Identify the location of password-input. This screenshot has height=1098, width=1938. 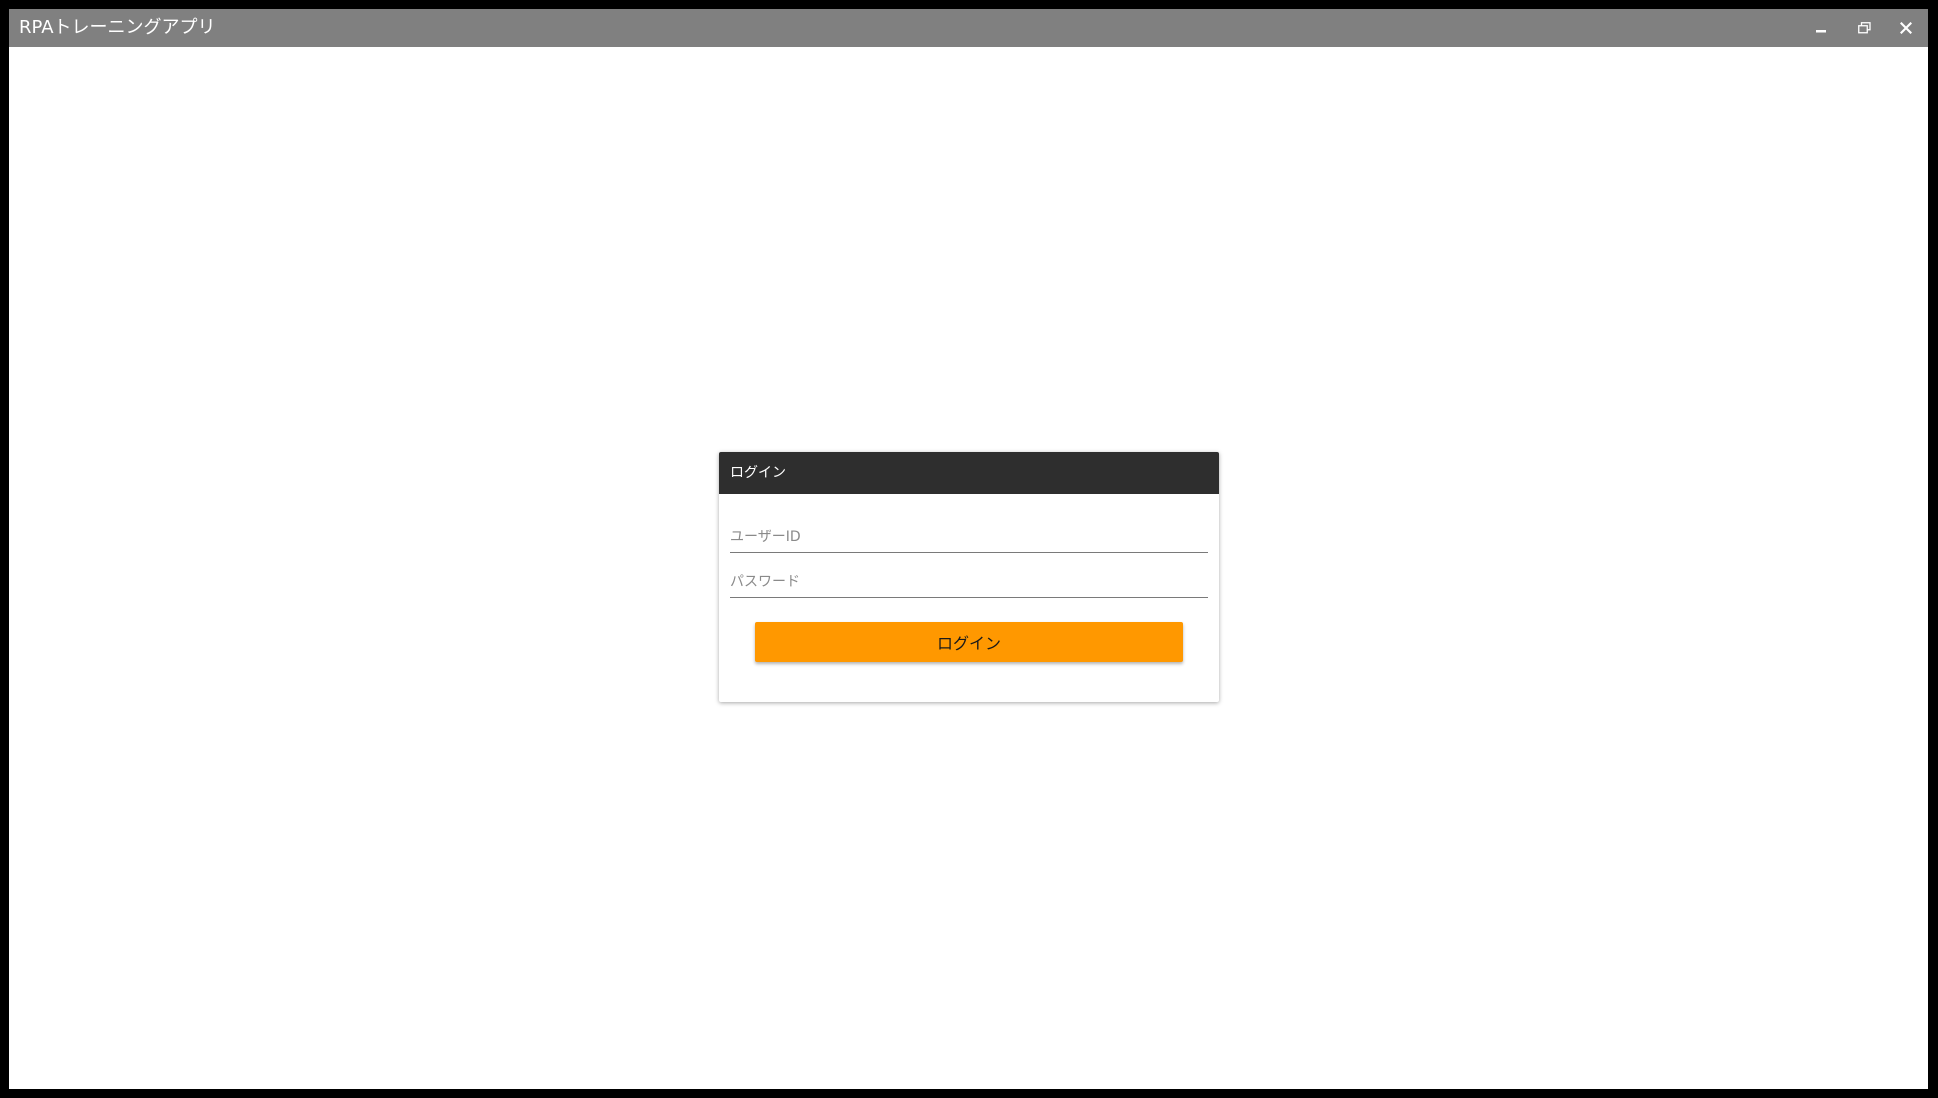
(969, 582).